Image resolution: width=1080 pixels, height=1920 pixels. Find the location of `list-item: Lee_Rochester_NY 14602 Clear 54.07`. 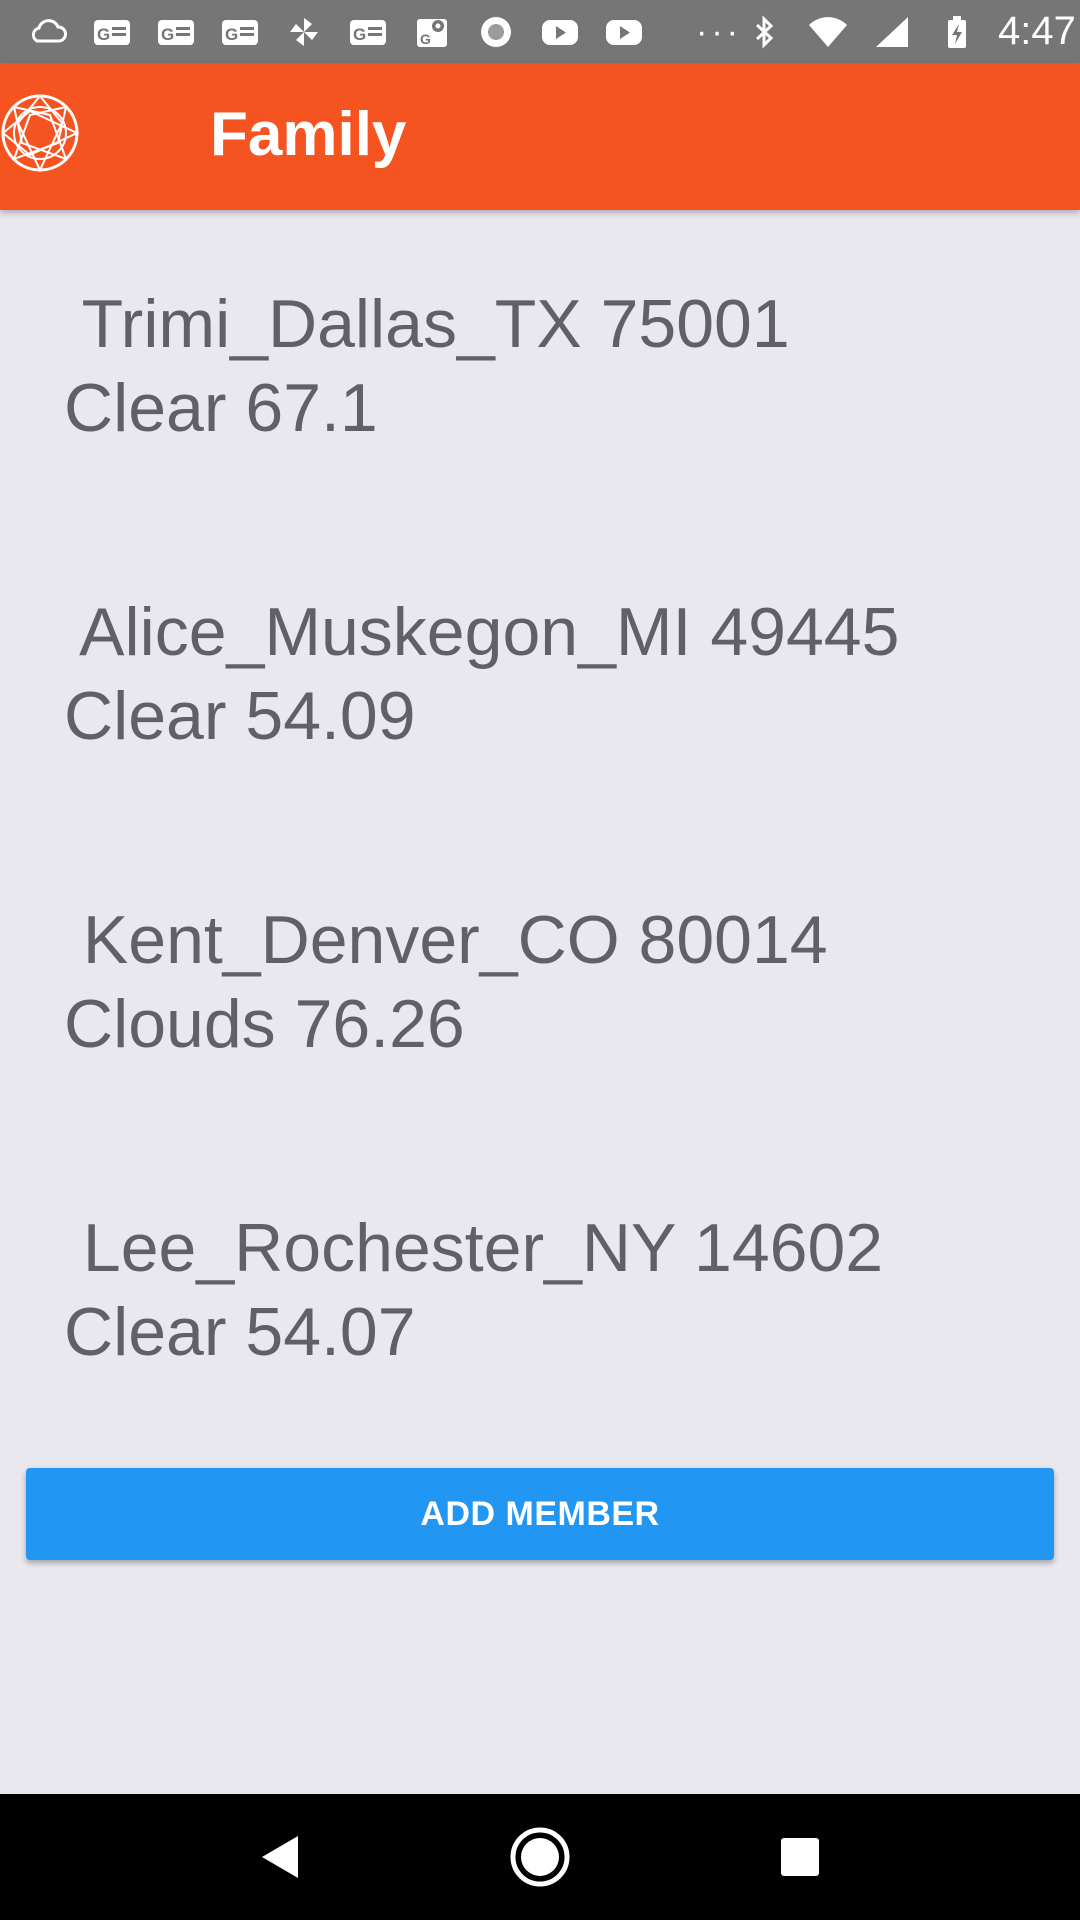

list-item: Lee_Rochester_NY 14602 Clear 54.07 is located at coordinates (540, 1316).